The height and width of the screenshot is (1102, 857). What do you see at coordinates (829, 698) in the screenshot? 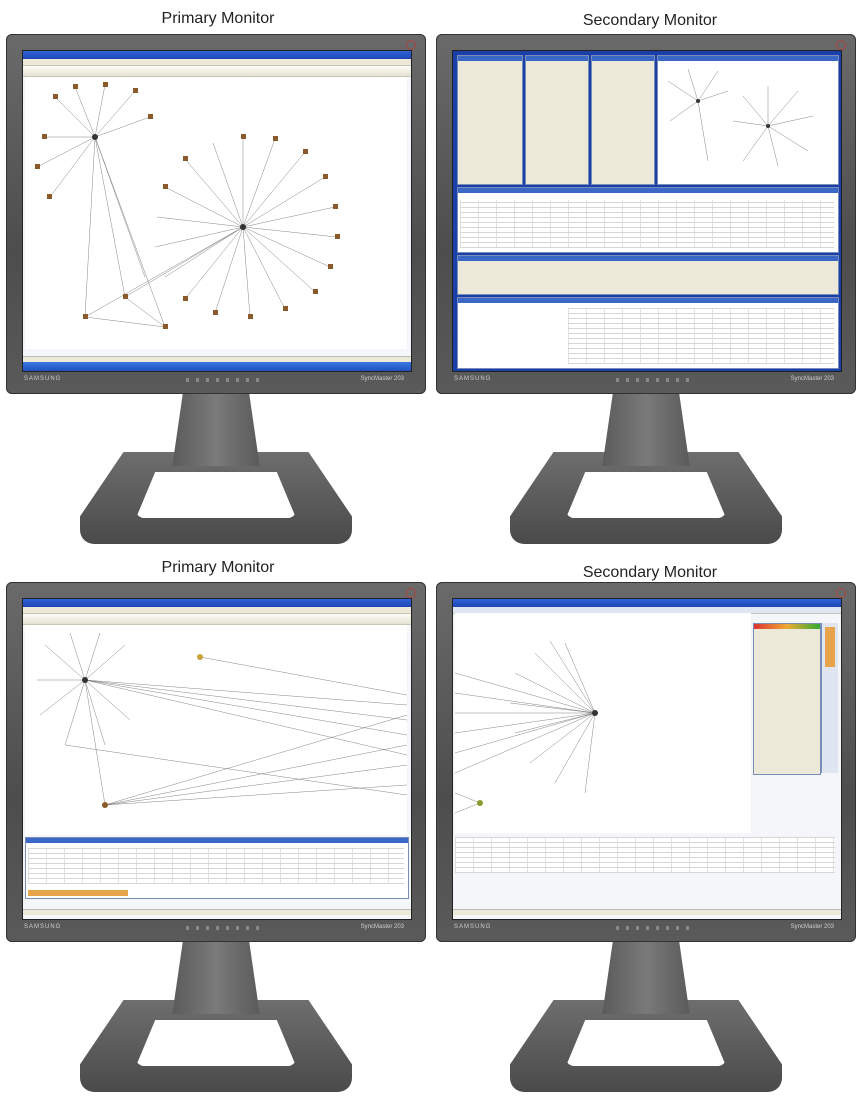
I see `side-tabs` at bounding box center [829, 698].